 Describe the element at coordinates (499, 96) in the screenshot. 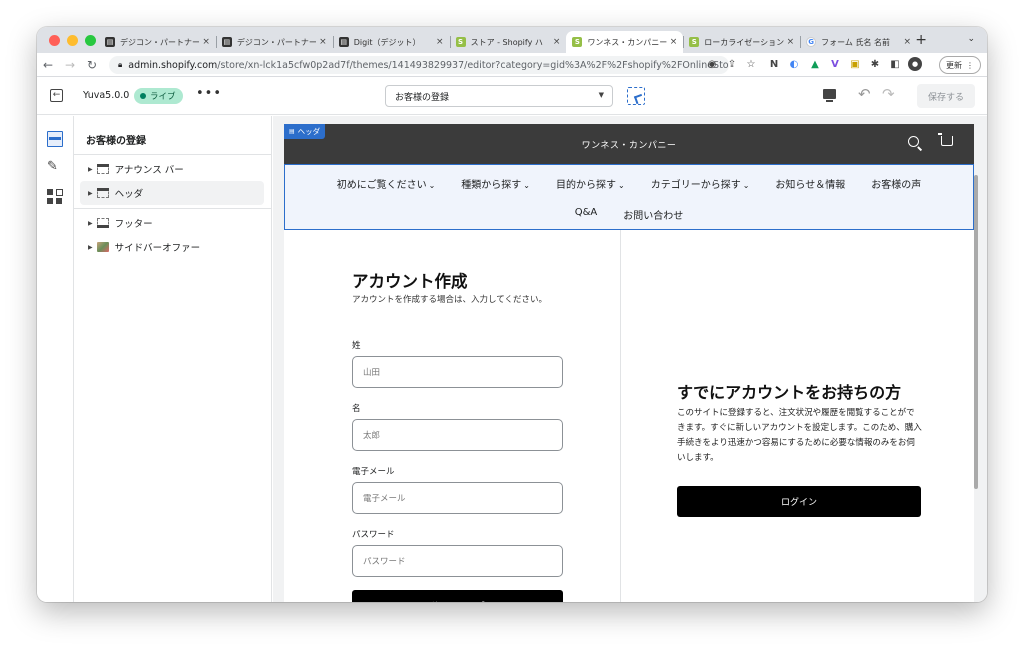

I see `page-selector: お客様の登録 ▼` at that location.